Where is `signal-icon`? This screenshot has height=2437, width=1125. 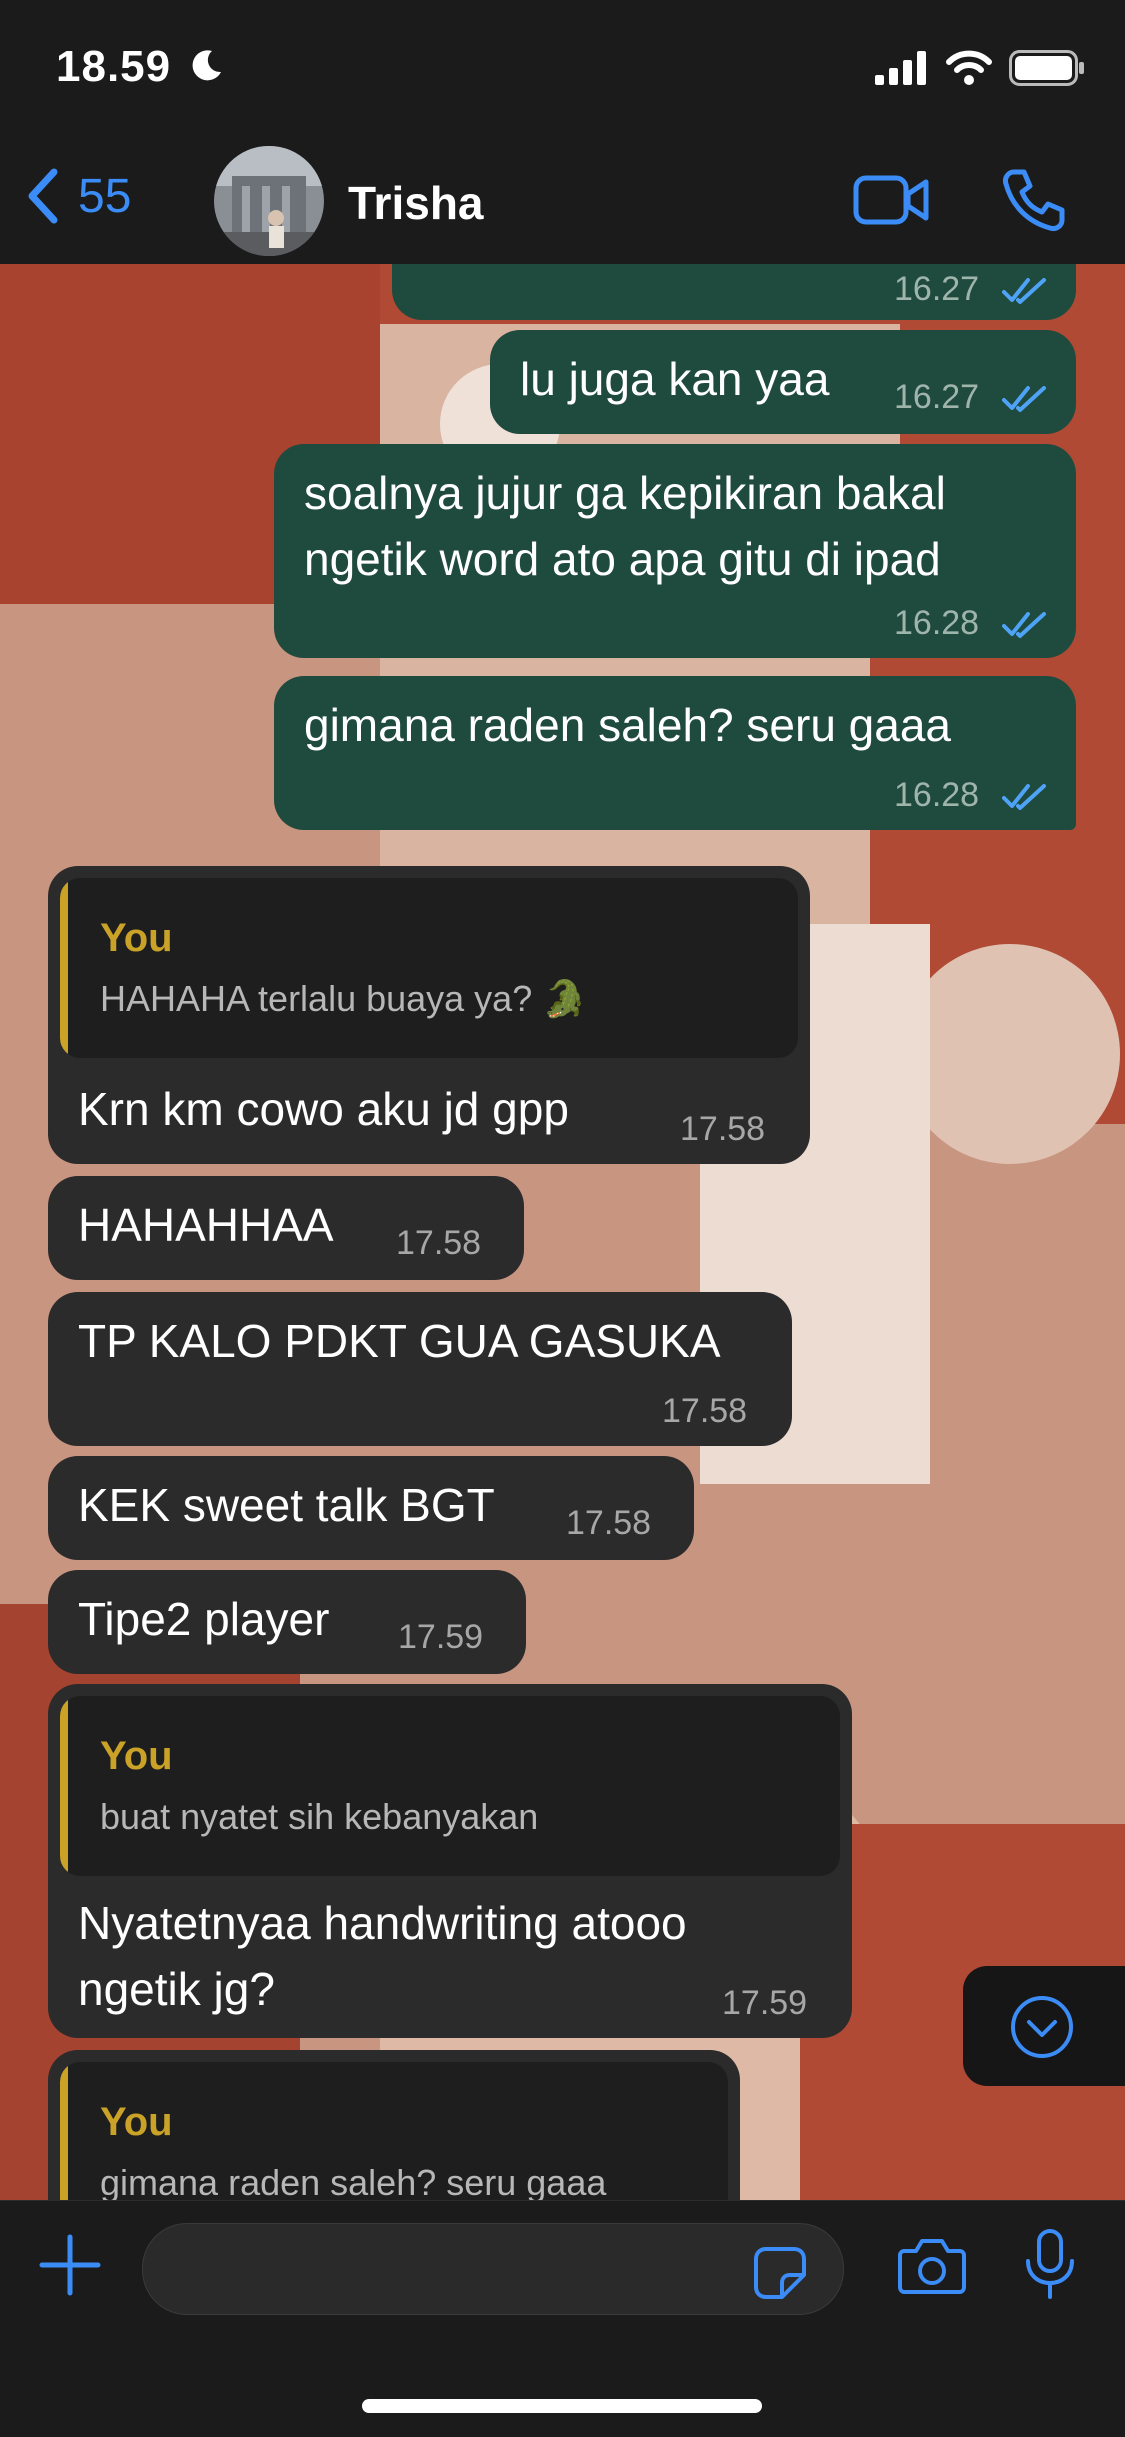 signal-icon is located at coordinates (900, 68).